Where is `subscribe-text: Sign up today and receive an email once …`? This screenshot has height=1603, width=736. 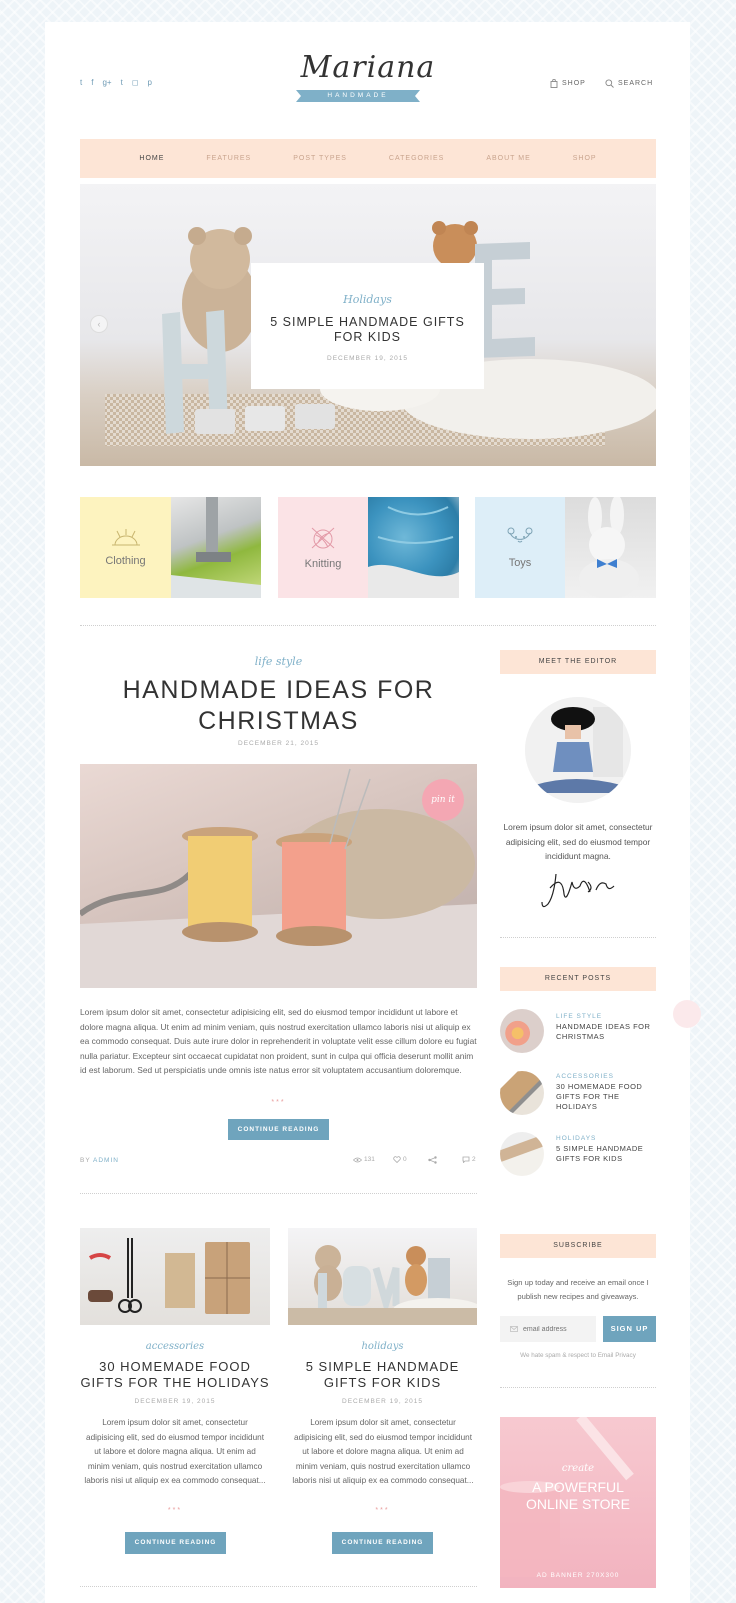 subscribe-text: Sign up today and receive an email once … is located at coordinates (578, 1289).